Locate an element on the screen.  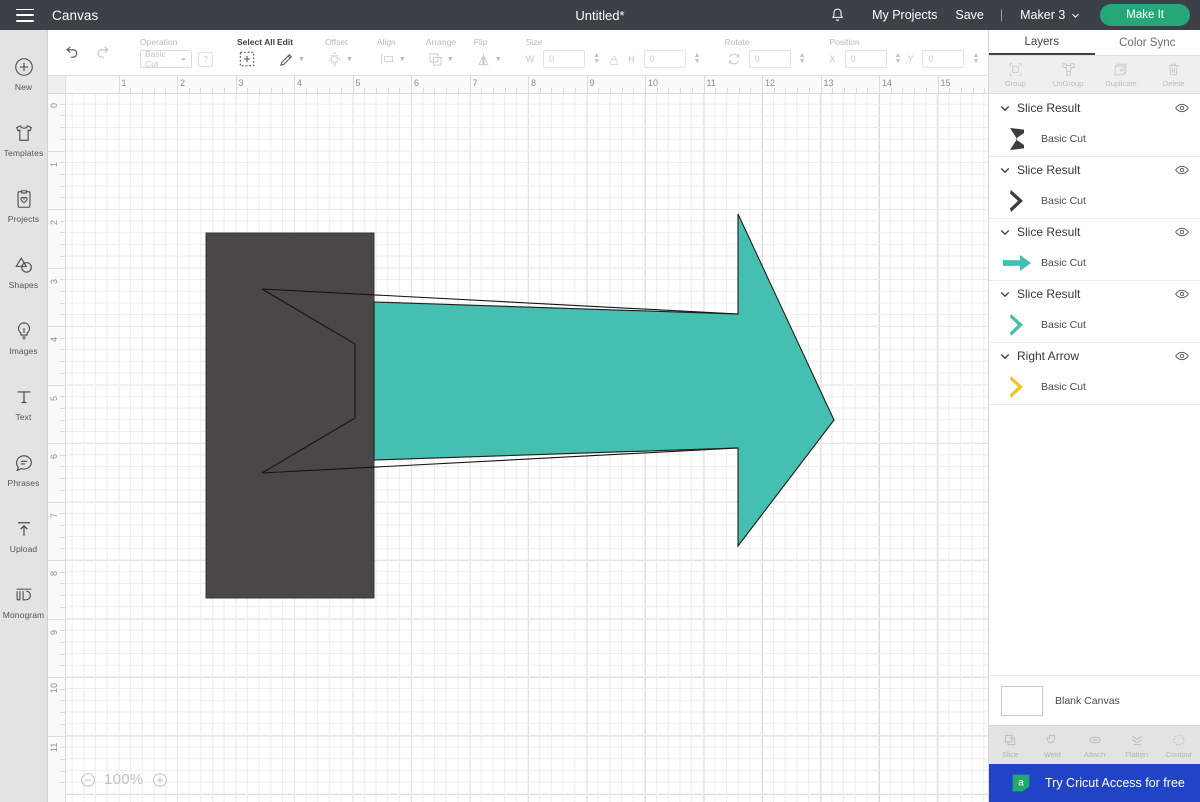
select-all-button is located at coordinates (247, 59).